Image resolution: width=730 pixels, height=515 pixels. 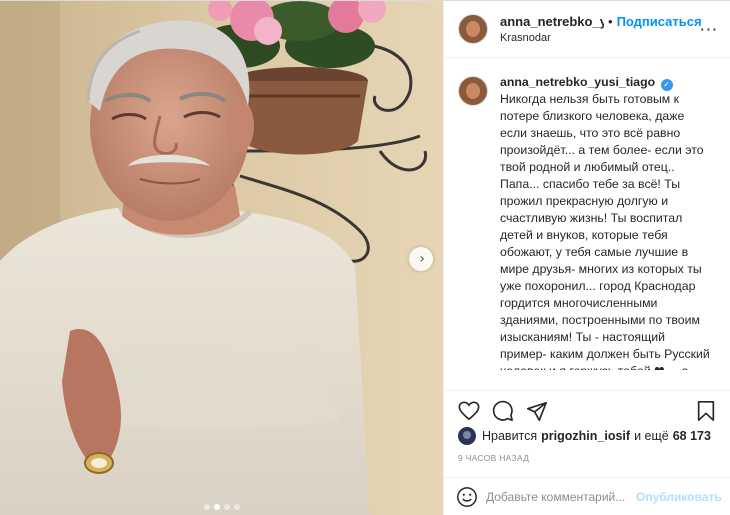 I want to click on share-button, so click(x=537, y=411).